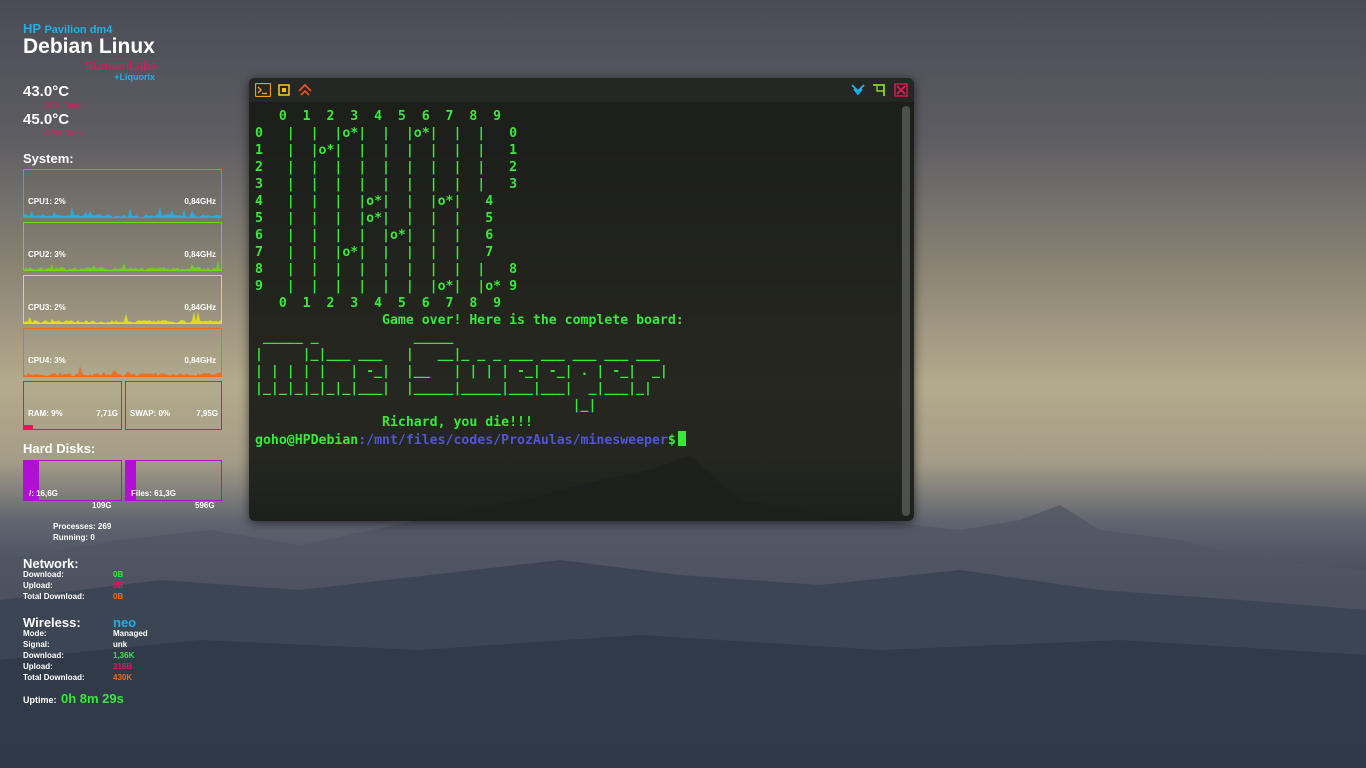  What do you see at coordinates (394, 422) in the screenshot?
I see `terminal-line: Richard, you die!!!` at bounding box center [394, 422].